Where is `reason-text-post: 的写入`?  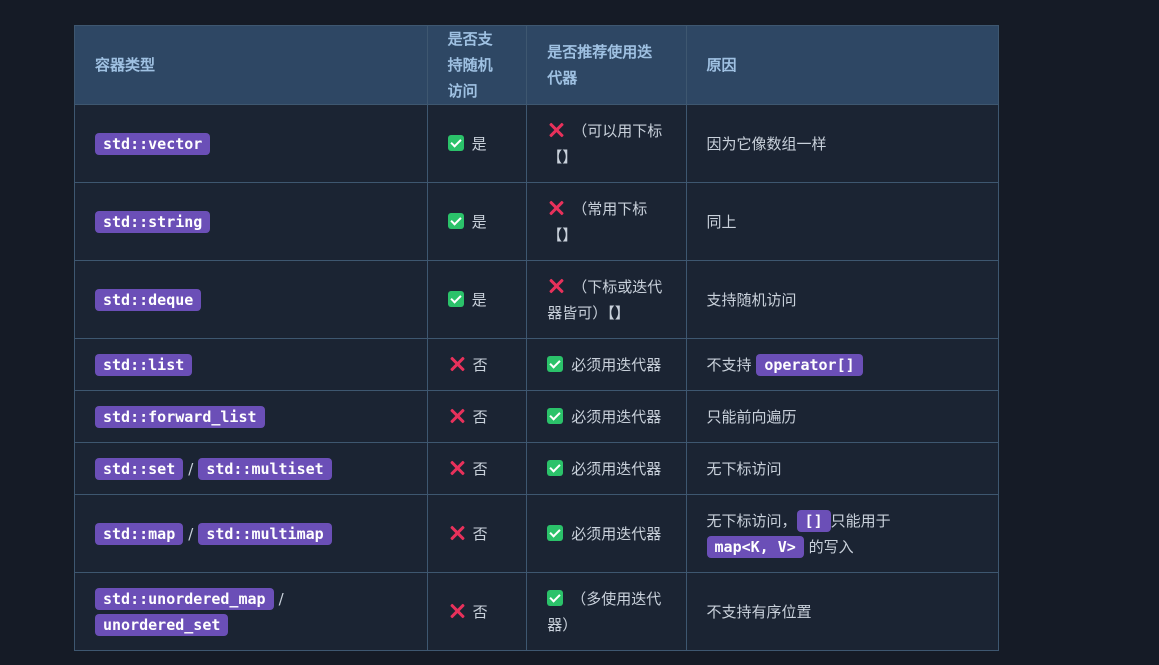 reason-text-post: 的写入 is located at coordinates (831, 546).